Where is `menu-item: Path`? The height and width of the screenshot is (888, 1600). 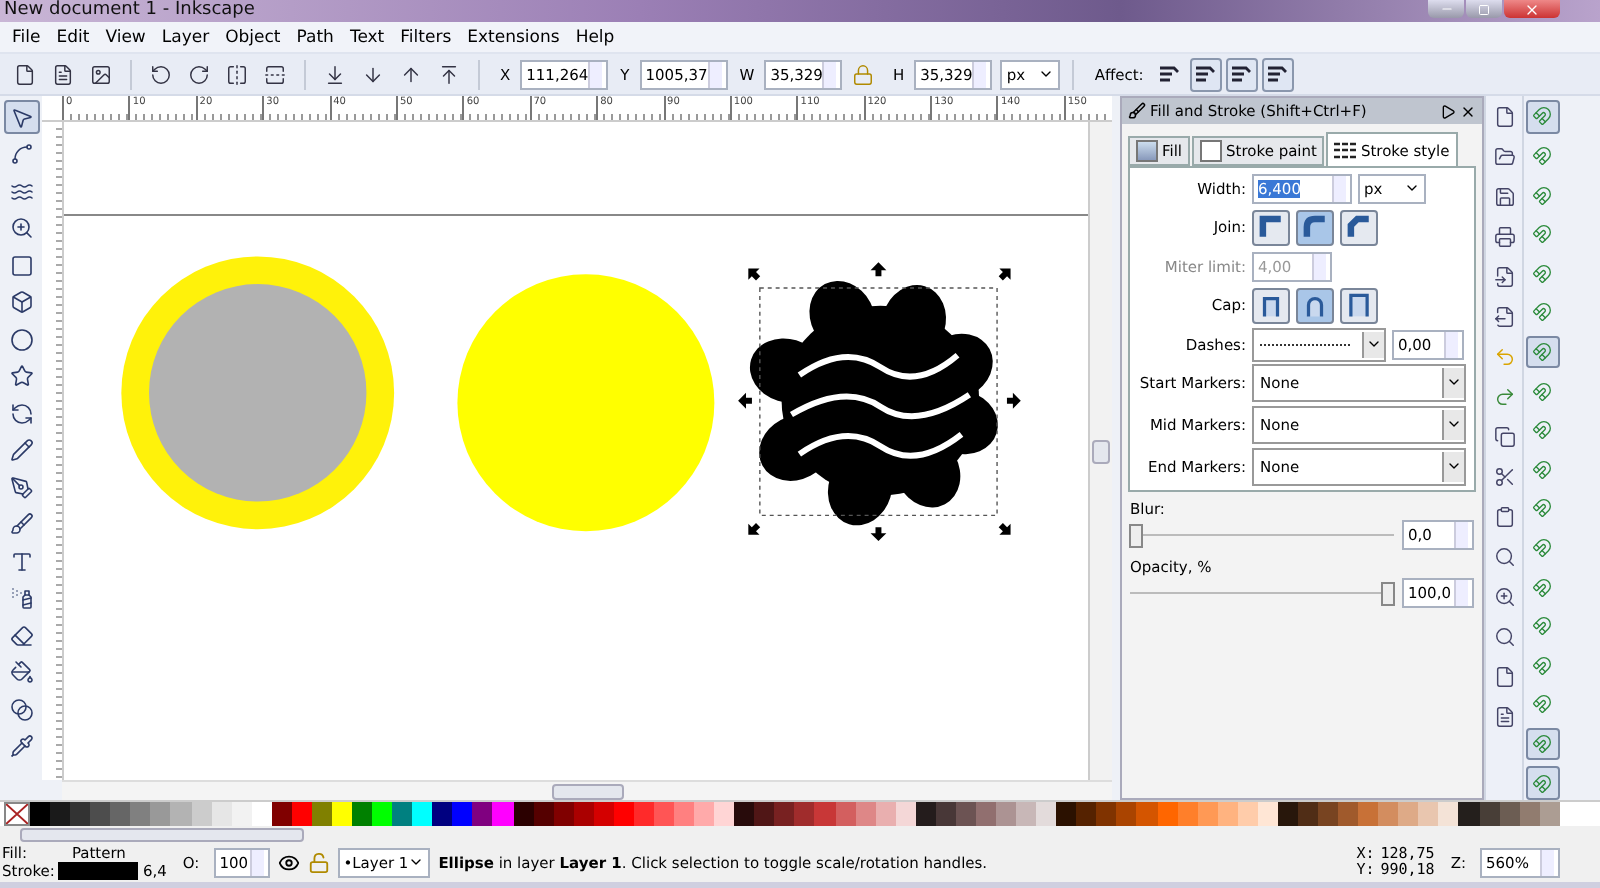
menu-item: Path is located at coordinates (315, 37).